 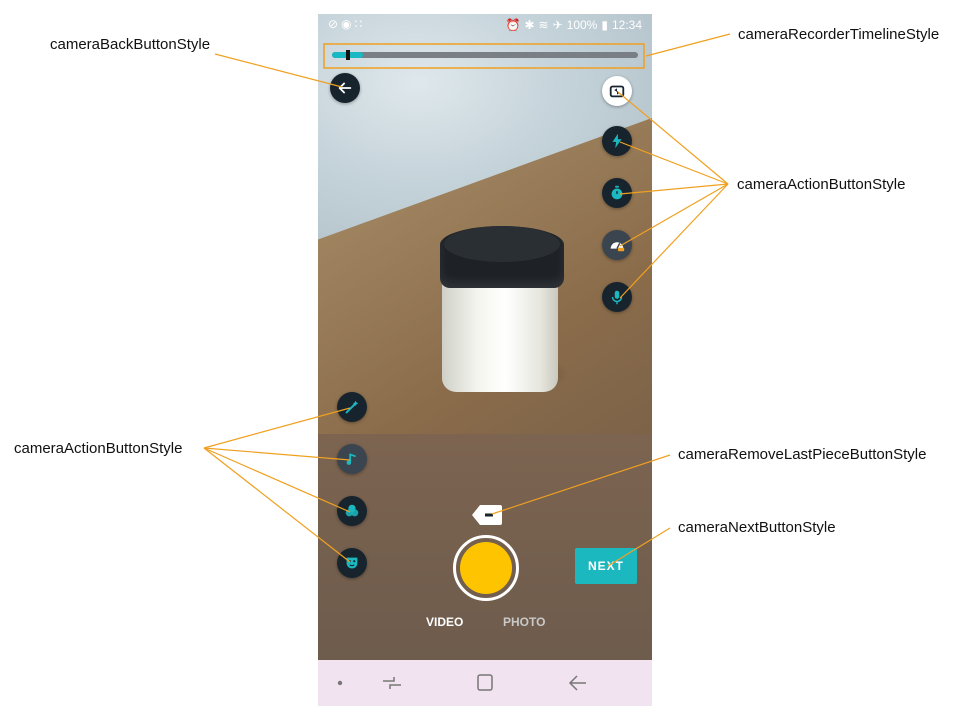 I want to click on capture-button-inner, so click(x=486, y=568).